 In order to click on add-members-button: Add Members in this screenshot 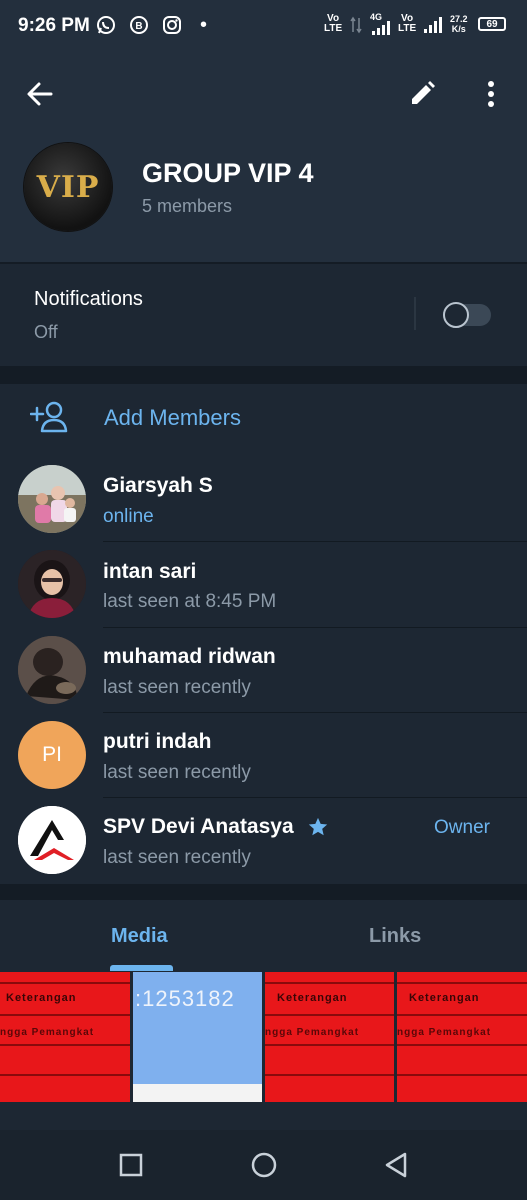, I will do `click(172, 418)`.